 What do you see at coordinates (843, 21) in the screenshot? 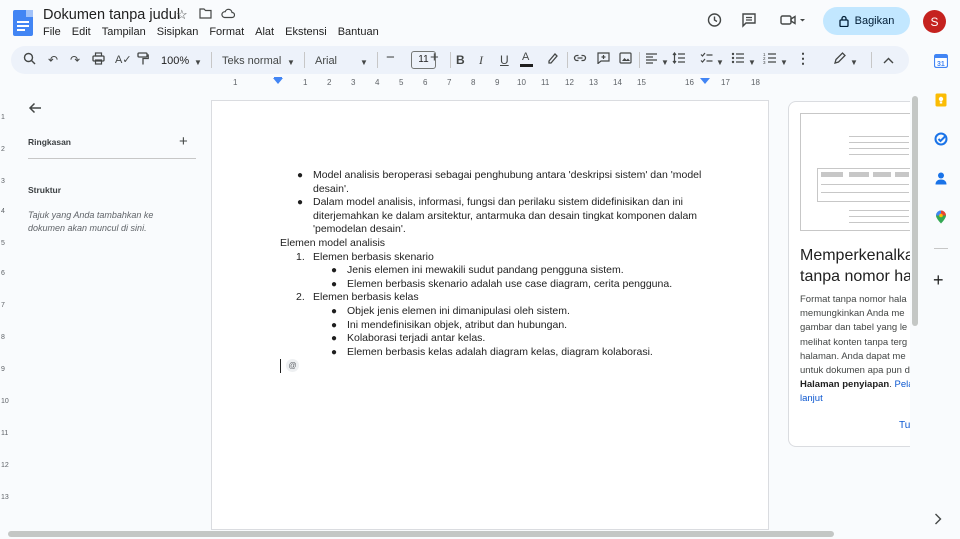
I see `lock-icon` at bounding box center [843, 21].